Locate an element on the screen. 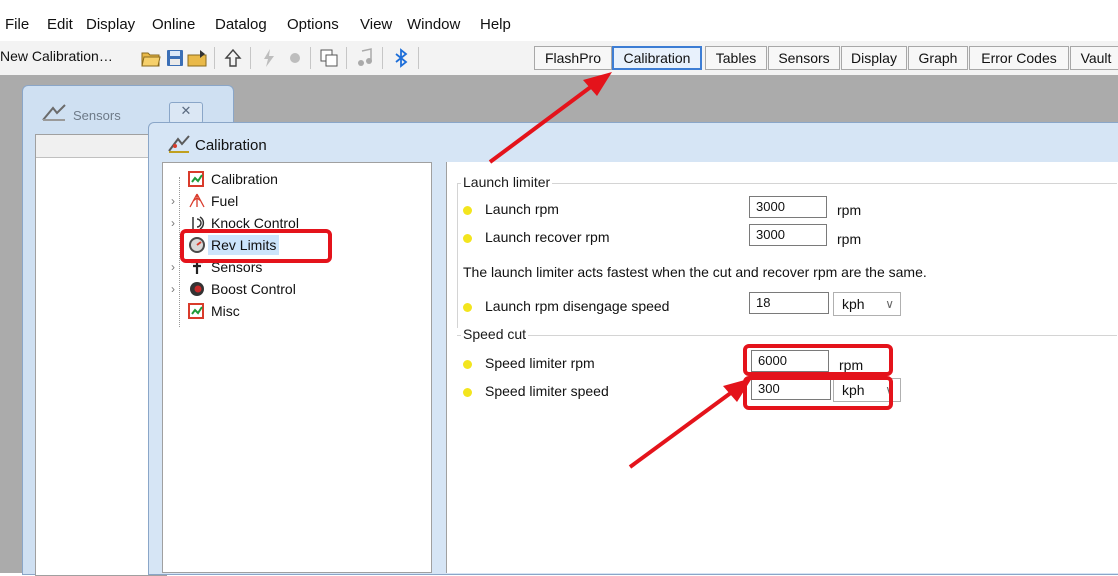 The image size is (1118, 576). arrow-head-speed is located at coordinates (737, 390).